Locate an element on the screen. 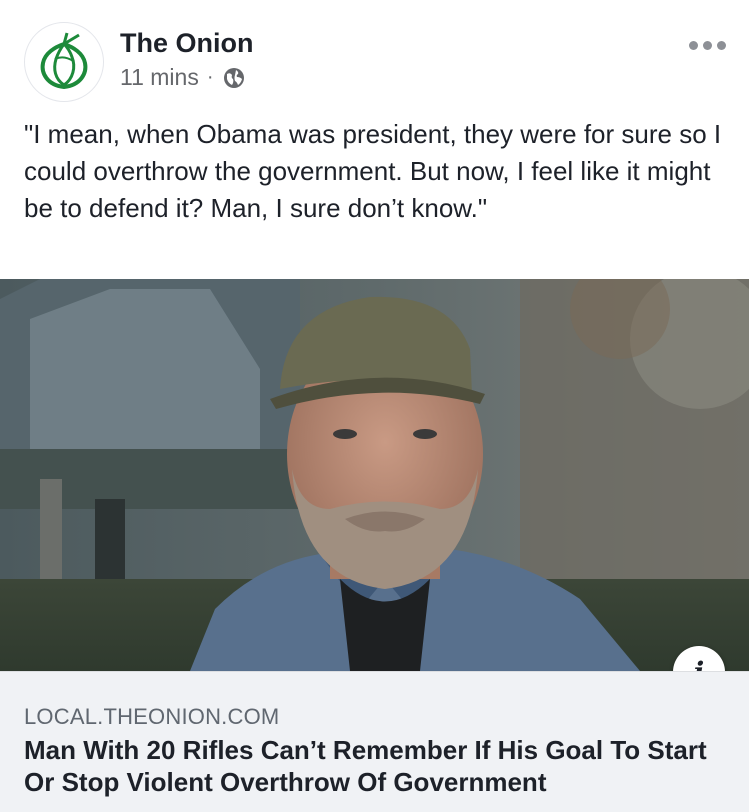  post-meta: 11 mins · is located at coordinates (183, 77).